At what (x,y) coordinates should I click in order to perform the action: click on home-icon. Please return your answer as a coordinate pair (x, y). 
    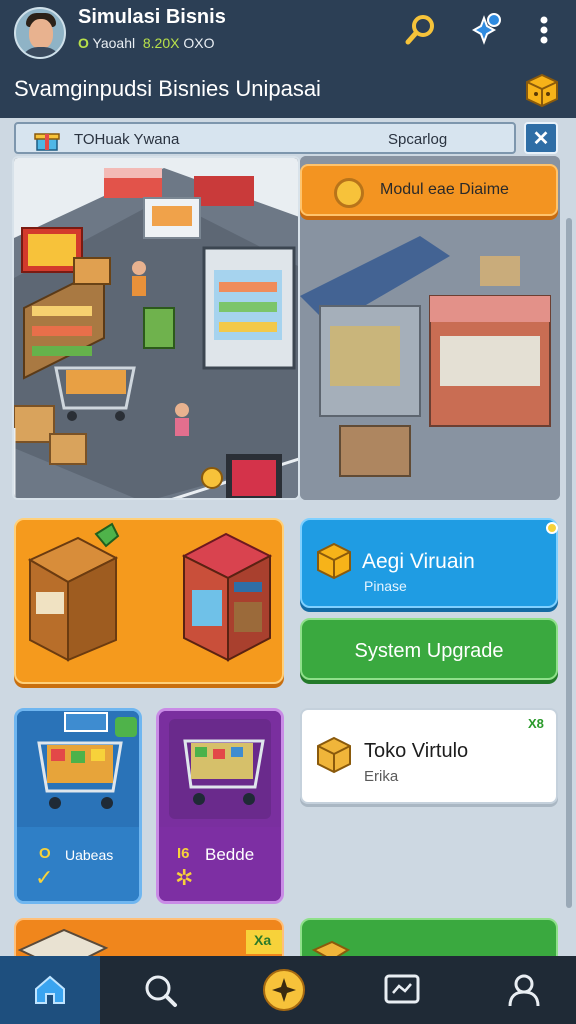
    Looking at the image, I should click on (50, 989).